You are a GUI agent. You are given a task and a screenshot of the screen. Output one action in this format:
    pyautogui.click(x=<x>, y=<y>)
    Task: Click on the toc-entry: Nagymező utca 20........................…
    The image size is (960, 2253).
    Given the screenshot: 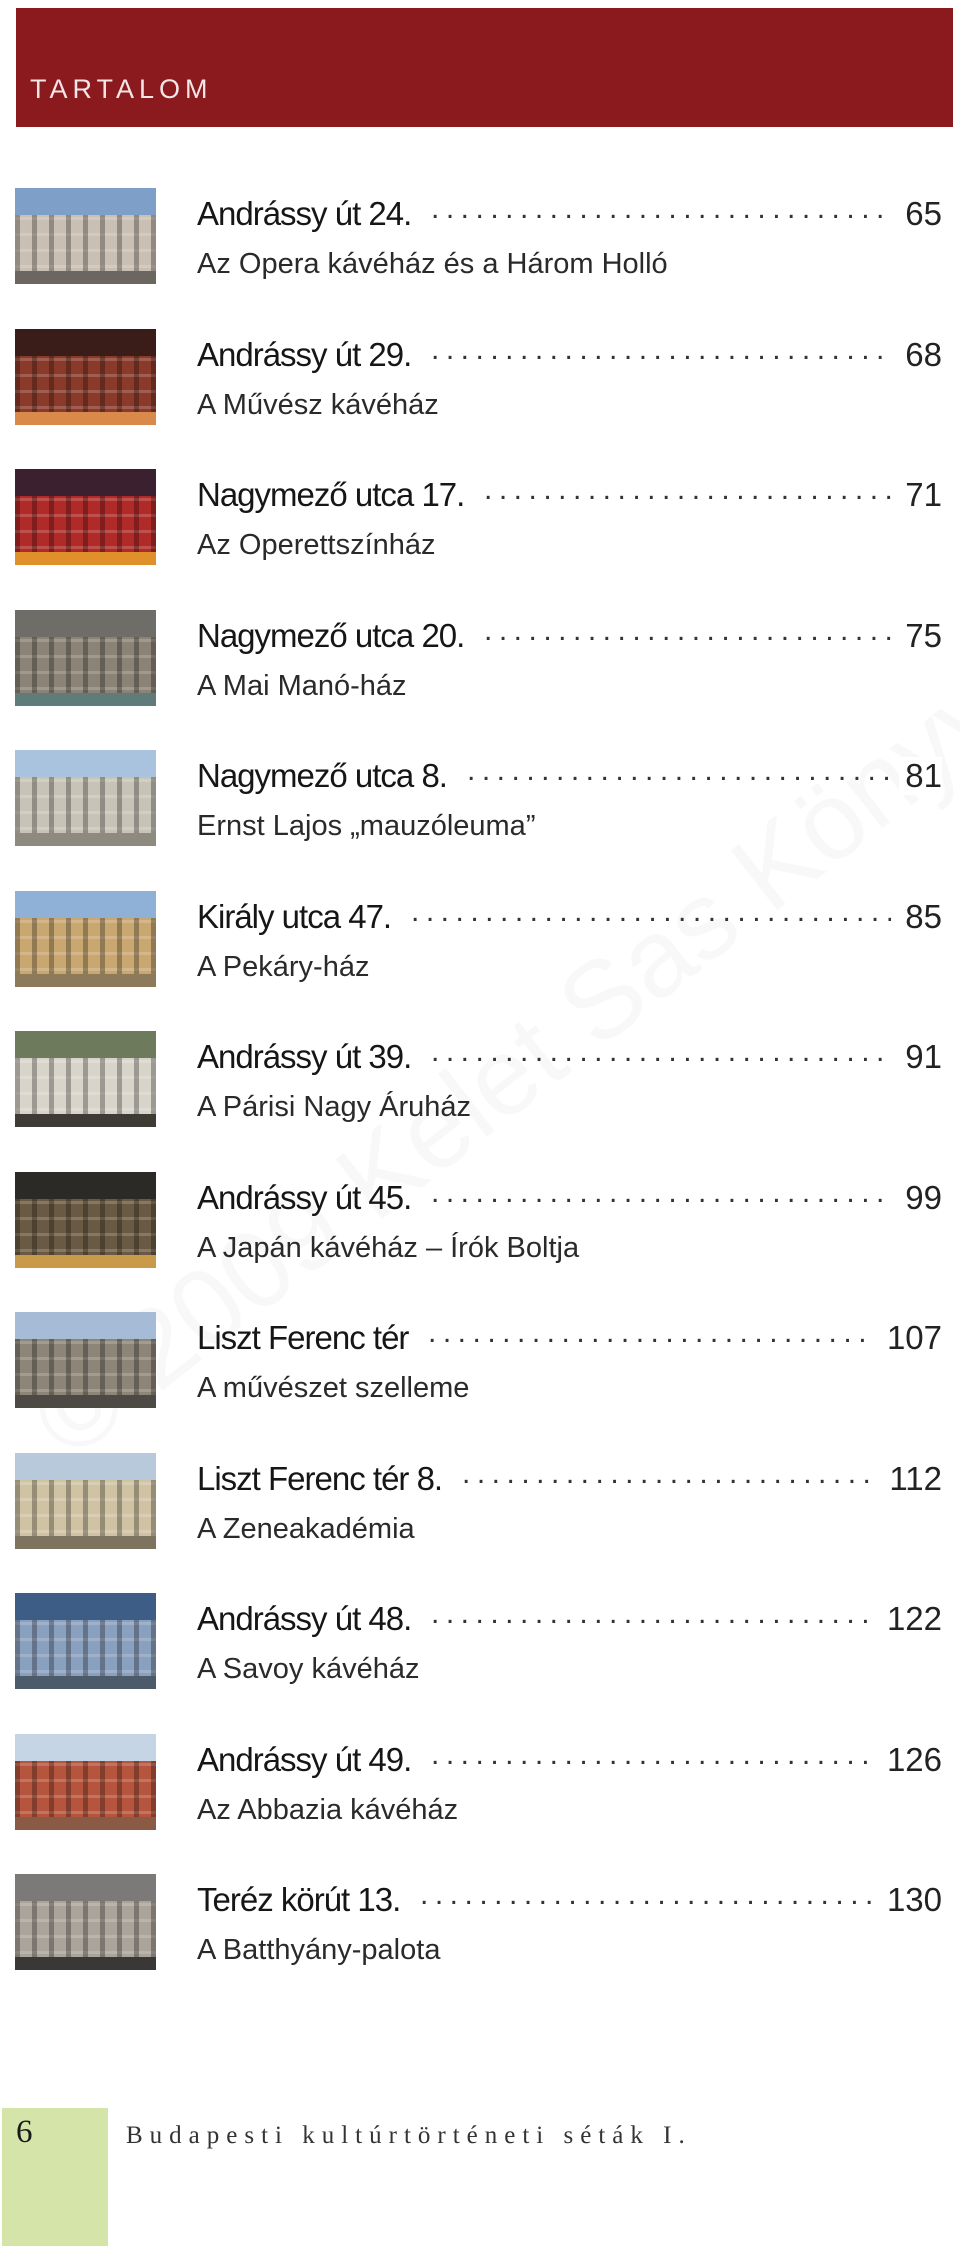 What is the action you would take?
    pyautogui.click(x=480, y=665)
    